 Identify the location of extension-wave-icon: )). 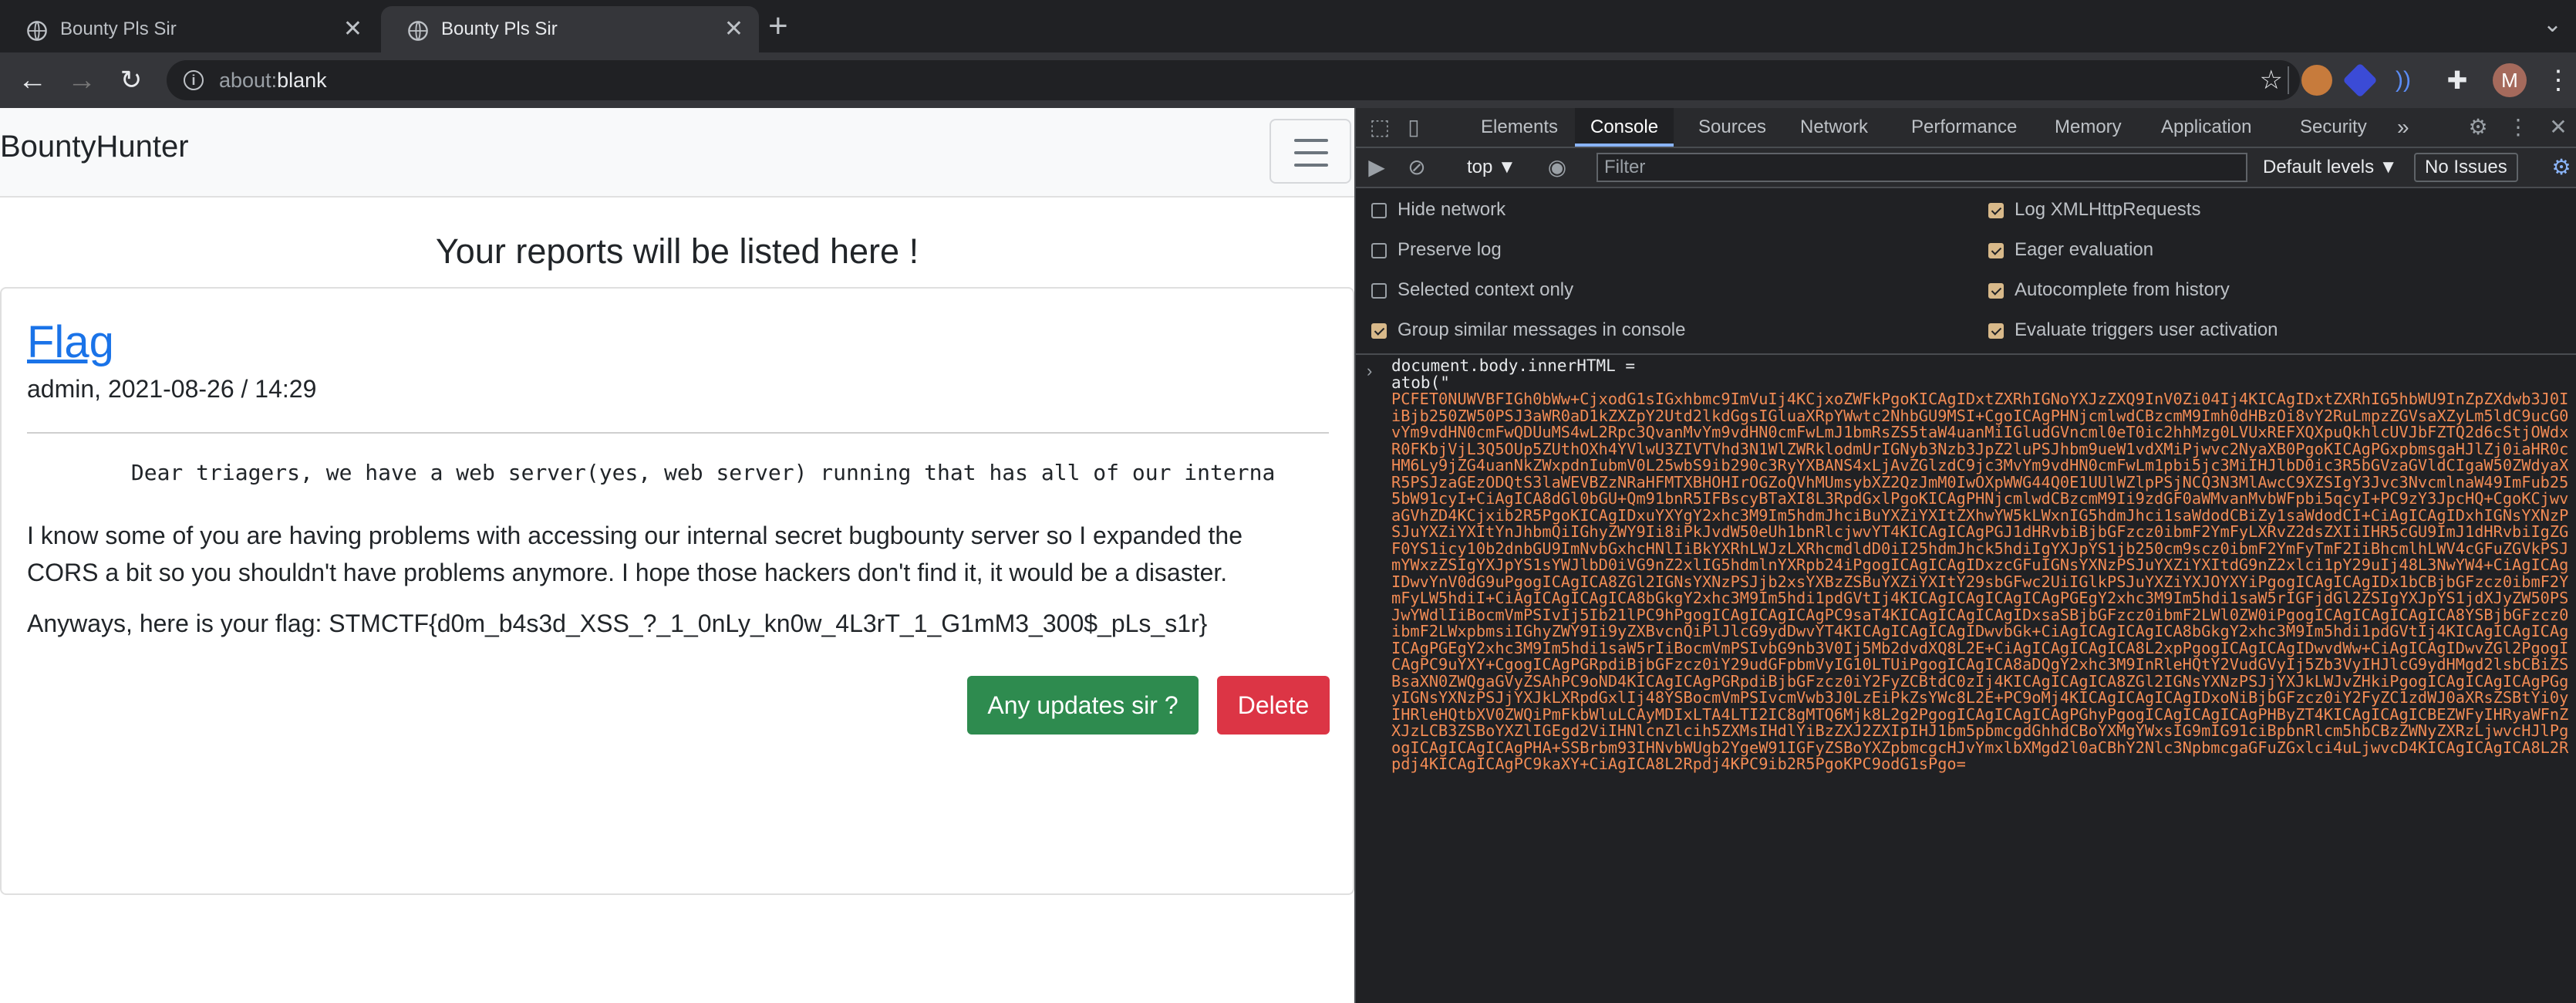
(2403, 80).